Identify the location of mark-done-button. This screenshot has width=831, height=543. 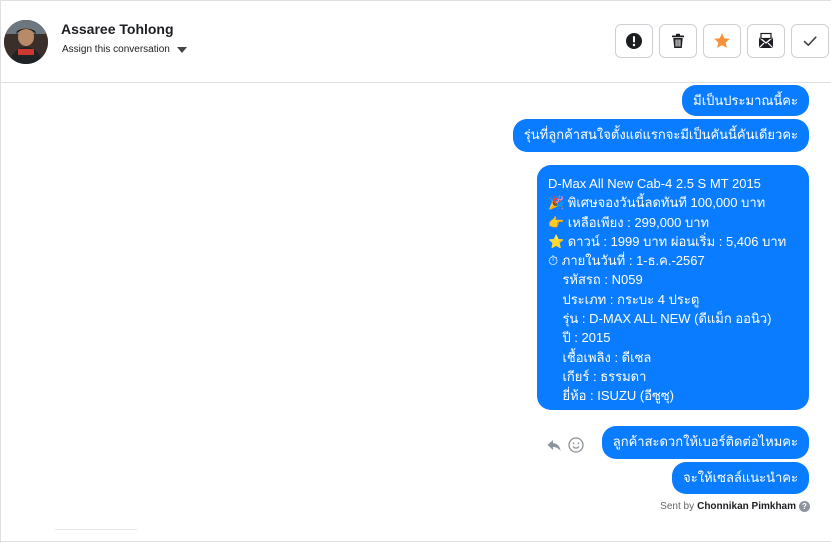
(810, 41).